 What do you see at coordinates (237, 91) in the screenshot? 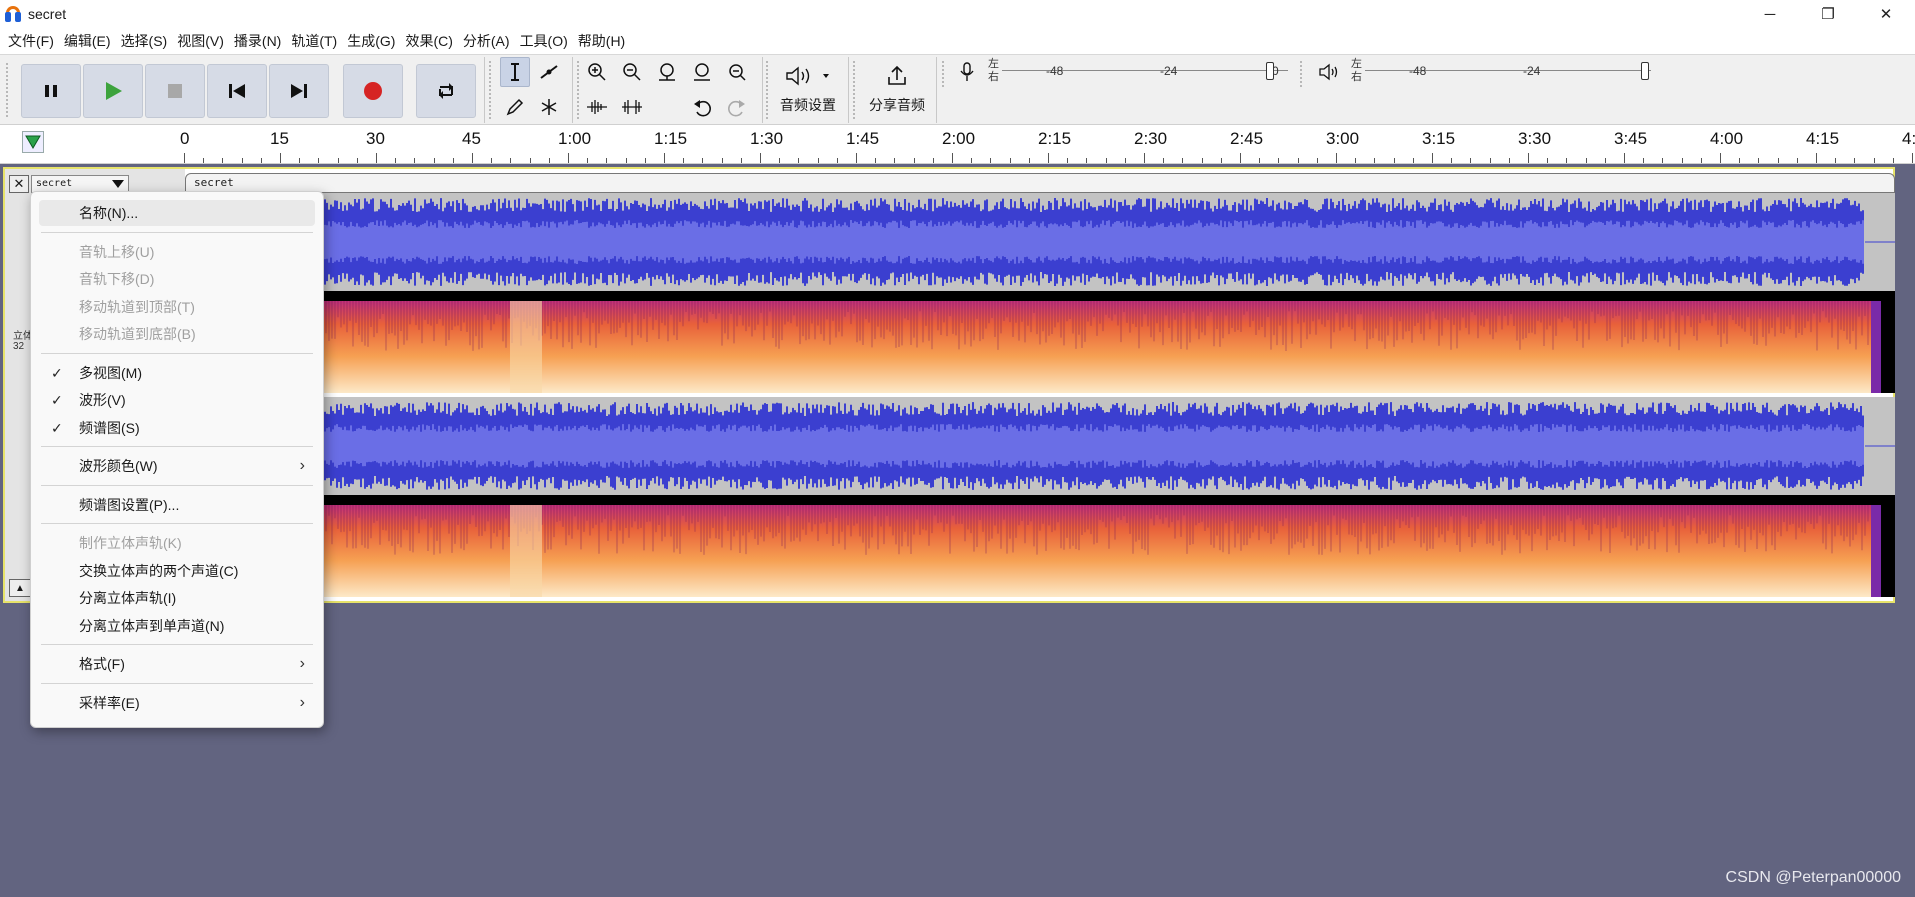
I see `skip-to-start-button` at bounding box center [237, 91].